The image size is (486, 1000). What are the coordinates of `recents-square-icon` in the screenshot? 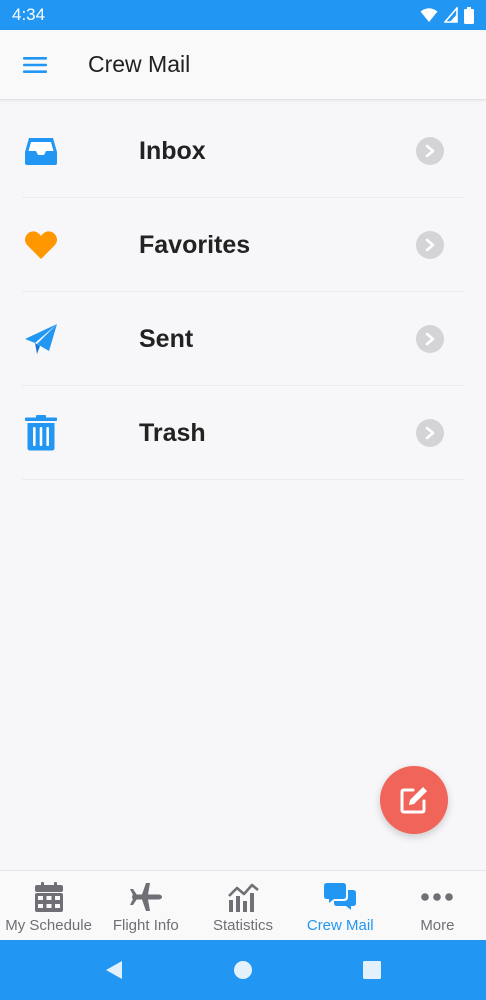 It's located at (371, 970).